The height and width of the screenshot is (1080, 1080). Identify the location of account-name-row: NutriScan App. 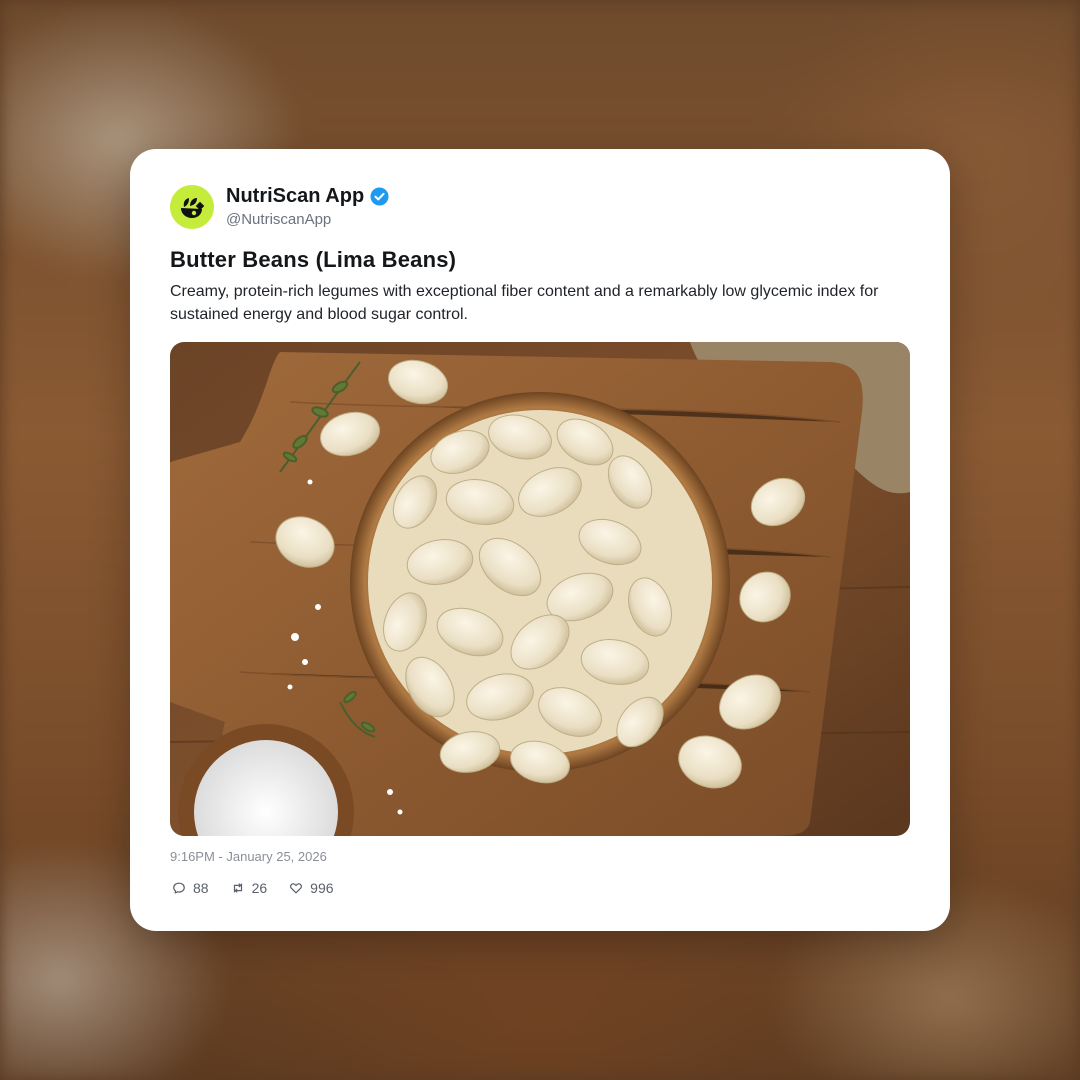
(307, 196).